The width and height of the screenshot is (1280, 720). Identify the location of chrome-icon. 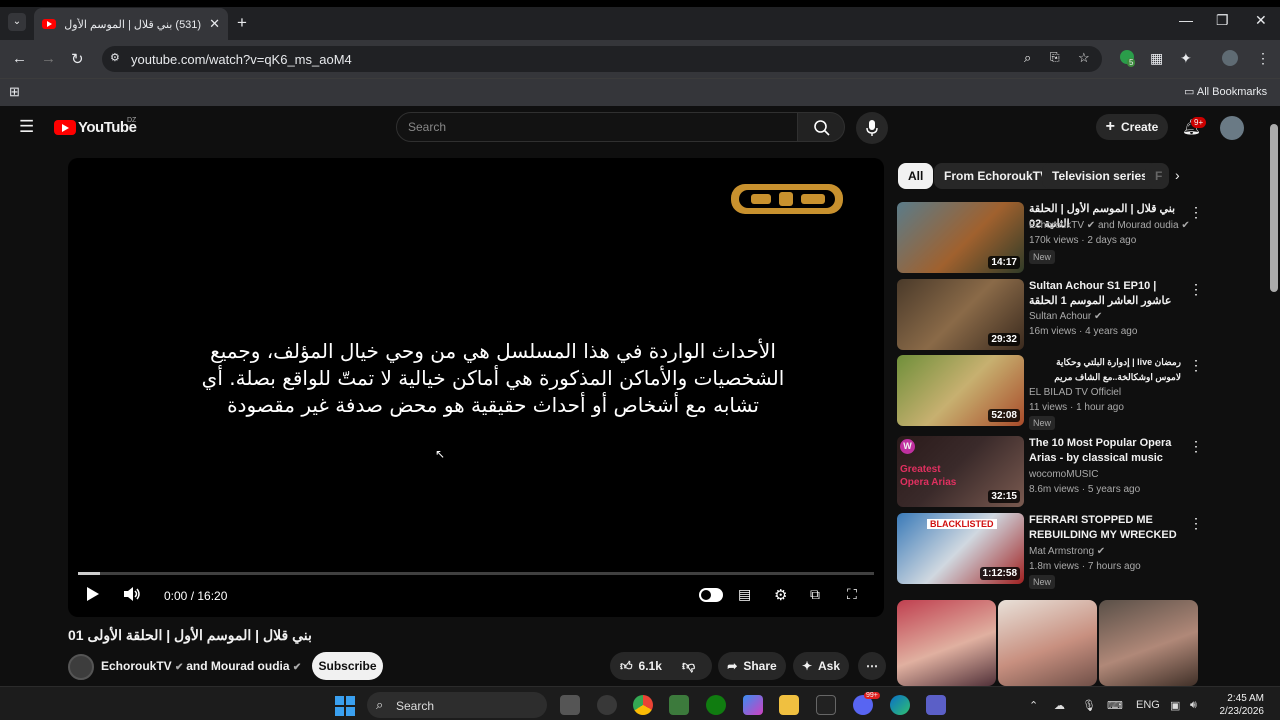
(643, 705).